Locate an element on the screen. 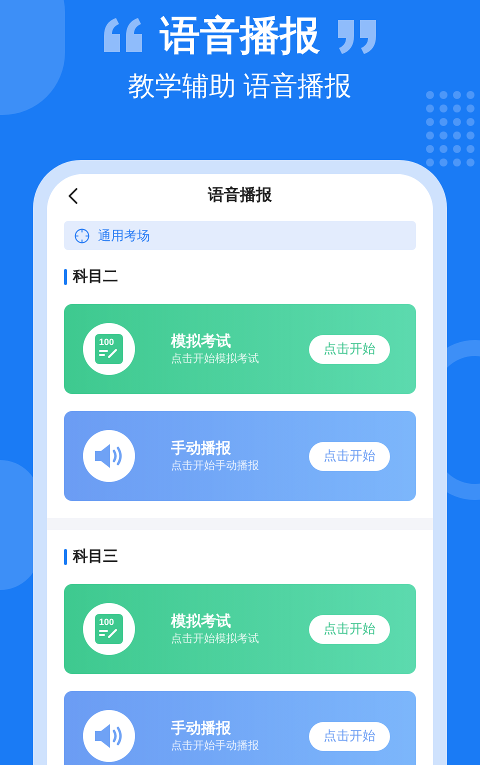 Image resolution: width=480 pixels, height=765 pixels. section-heading: 科目二 is located at coordinates (95, 276).